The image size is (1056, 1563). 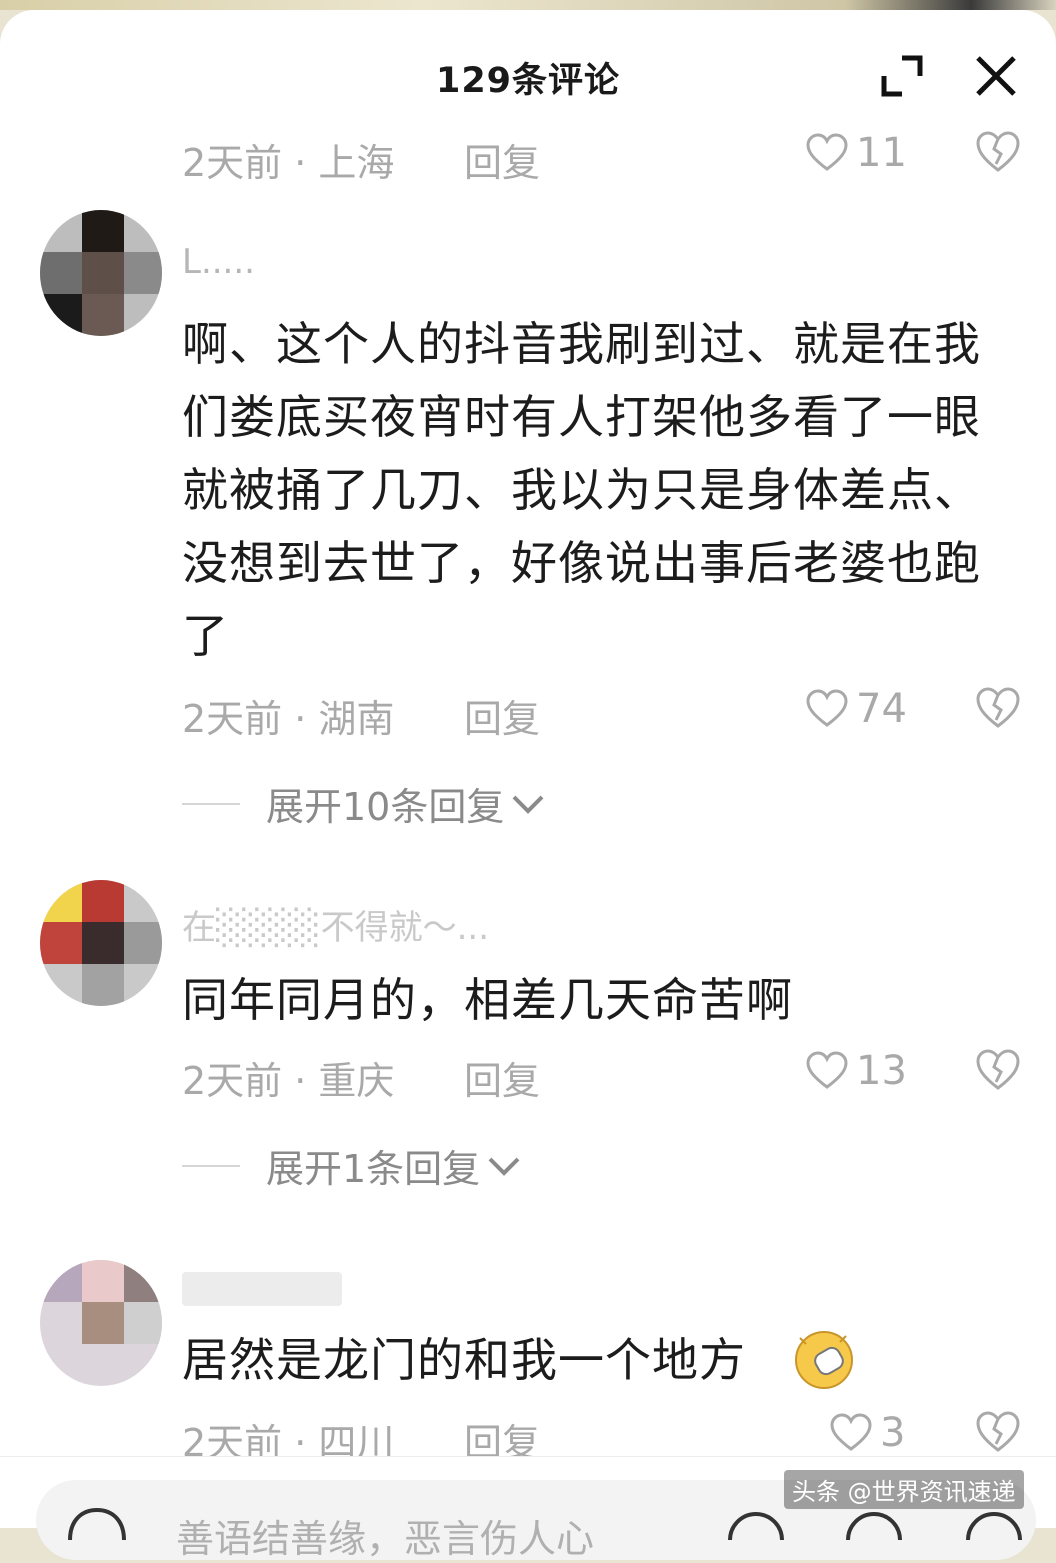 I want to click on username-blurred, so click(x=262, y=1289).